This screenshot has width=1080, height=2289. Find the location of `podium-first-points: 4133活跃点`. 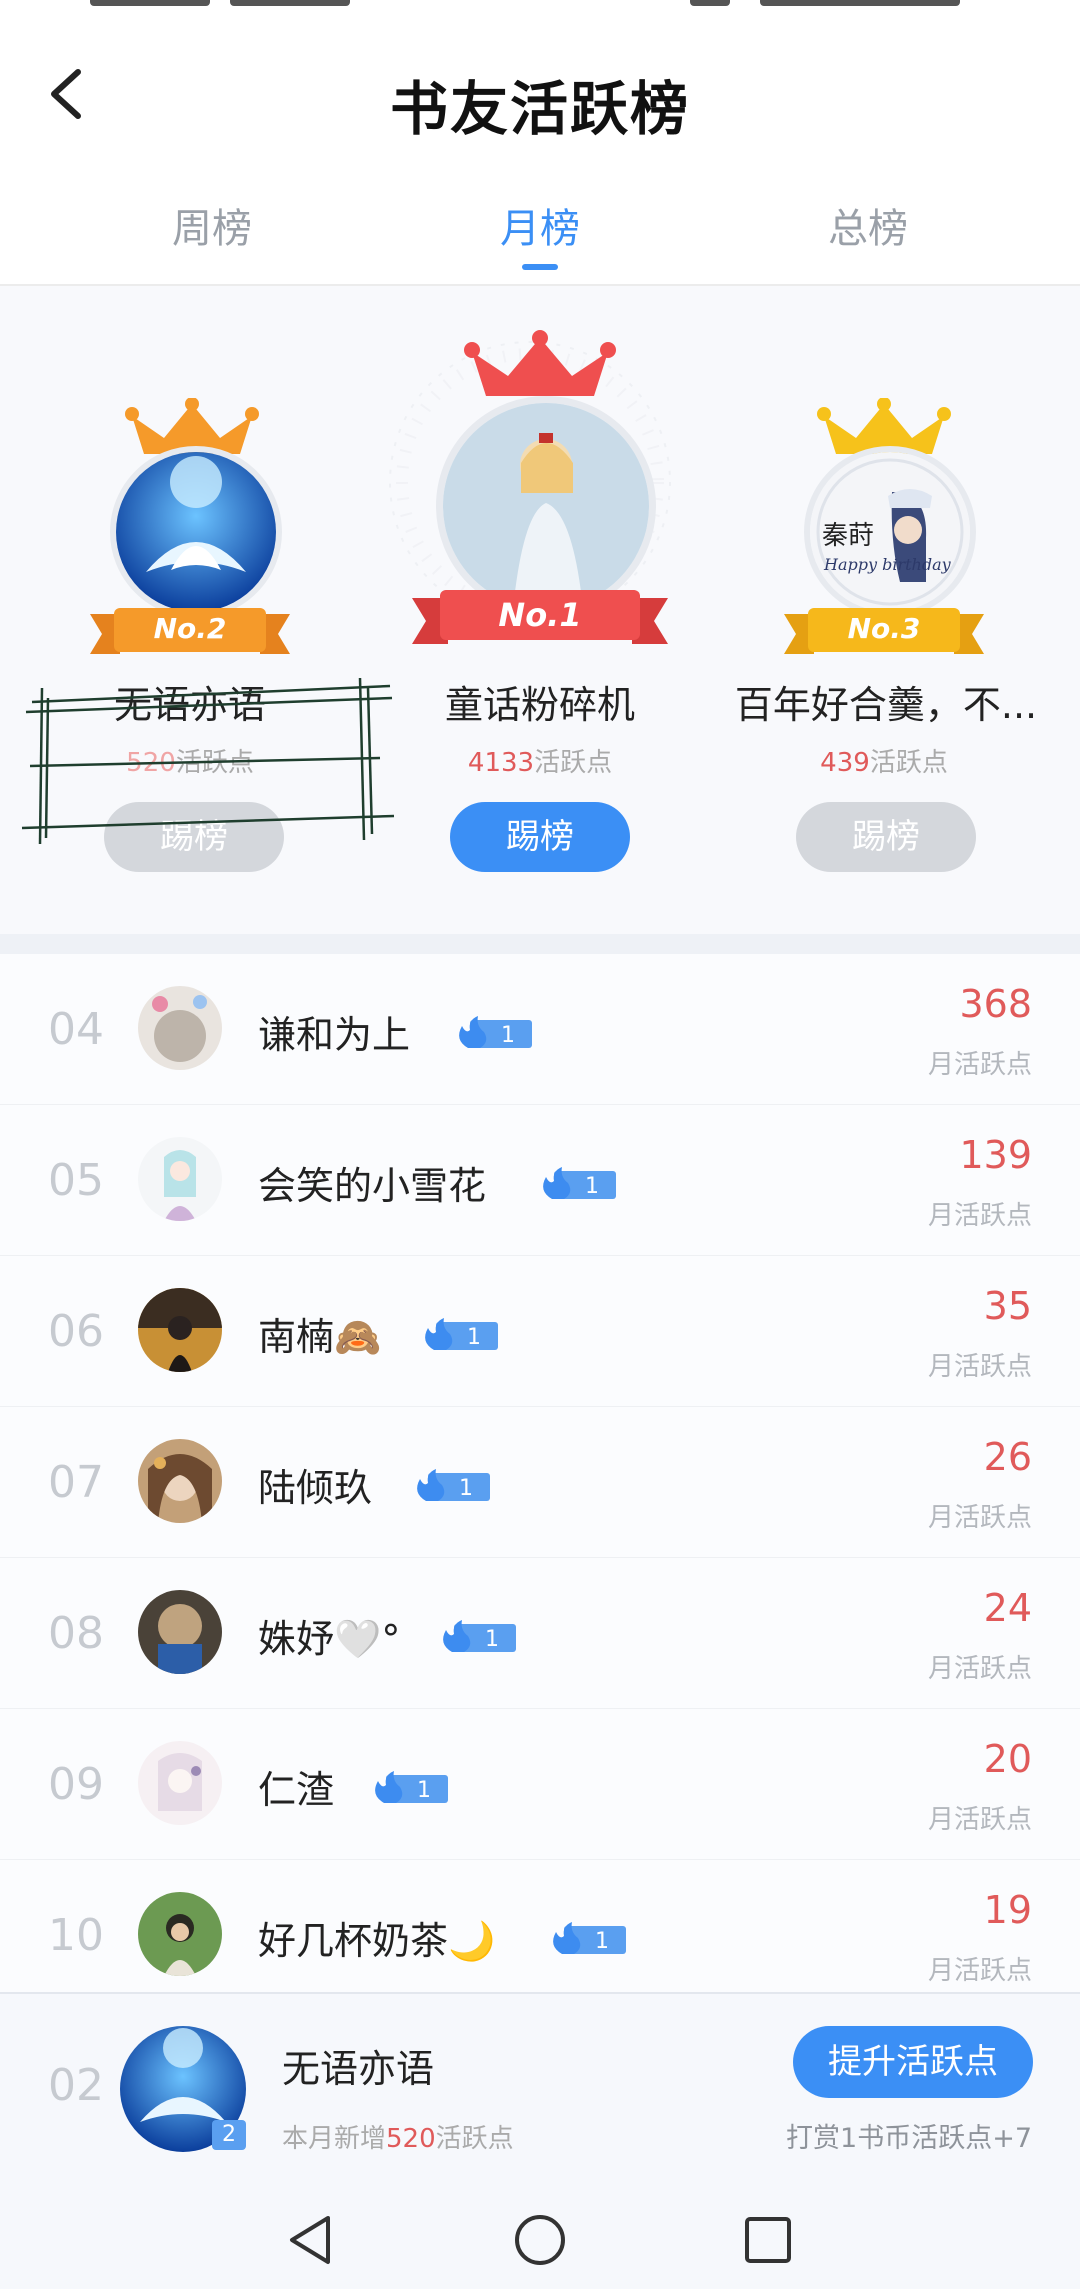

podium-first-points: 4133活跃点 is located at coordinates (540, 760).